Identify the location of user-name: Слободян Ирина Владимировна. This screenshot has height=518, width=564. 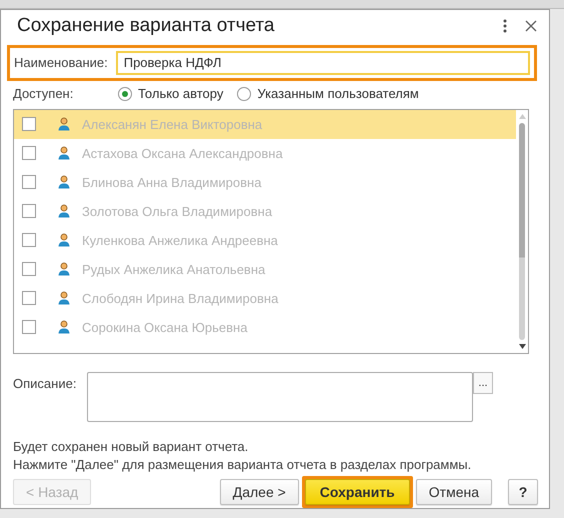
(180, 298).